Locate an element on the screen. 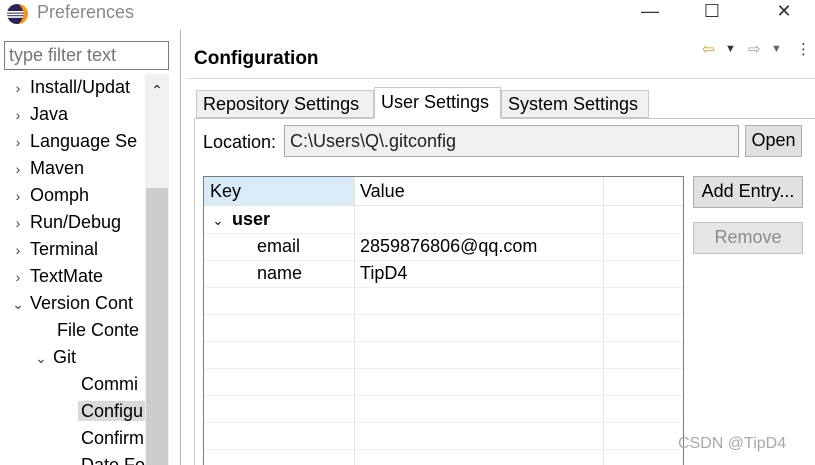 The width and height of the screenshot is (815, 465). tree-item-label: Install/Updat is located at coordinates (80, 87).